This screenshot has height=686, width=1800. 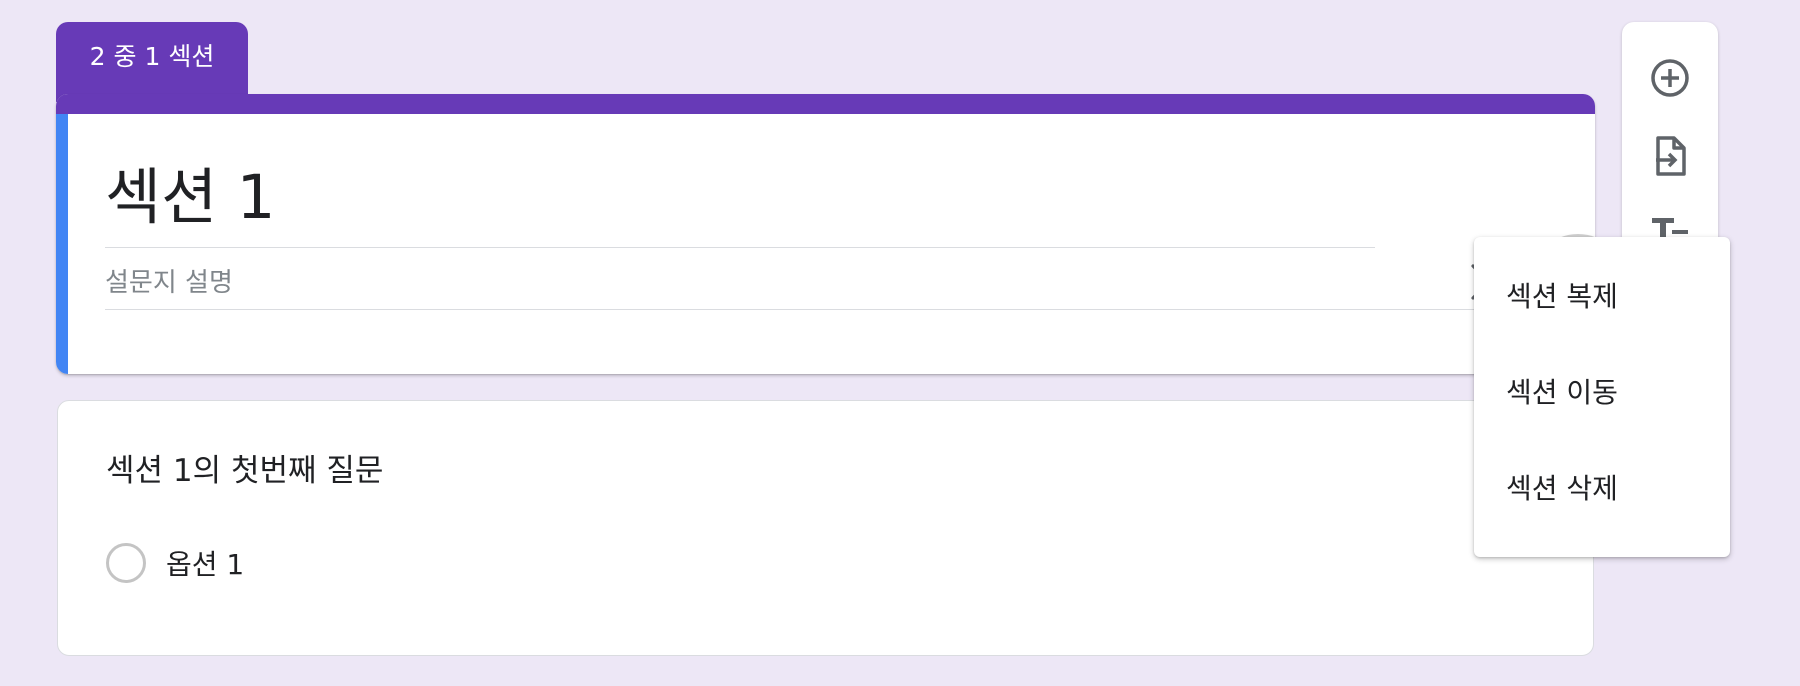 What do you see at coordinates (1602, 297) in the screenshot?
I see `menu-item-duplicate-section: 섹션 복제` at bounding box center [1602, 297].